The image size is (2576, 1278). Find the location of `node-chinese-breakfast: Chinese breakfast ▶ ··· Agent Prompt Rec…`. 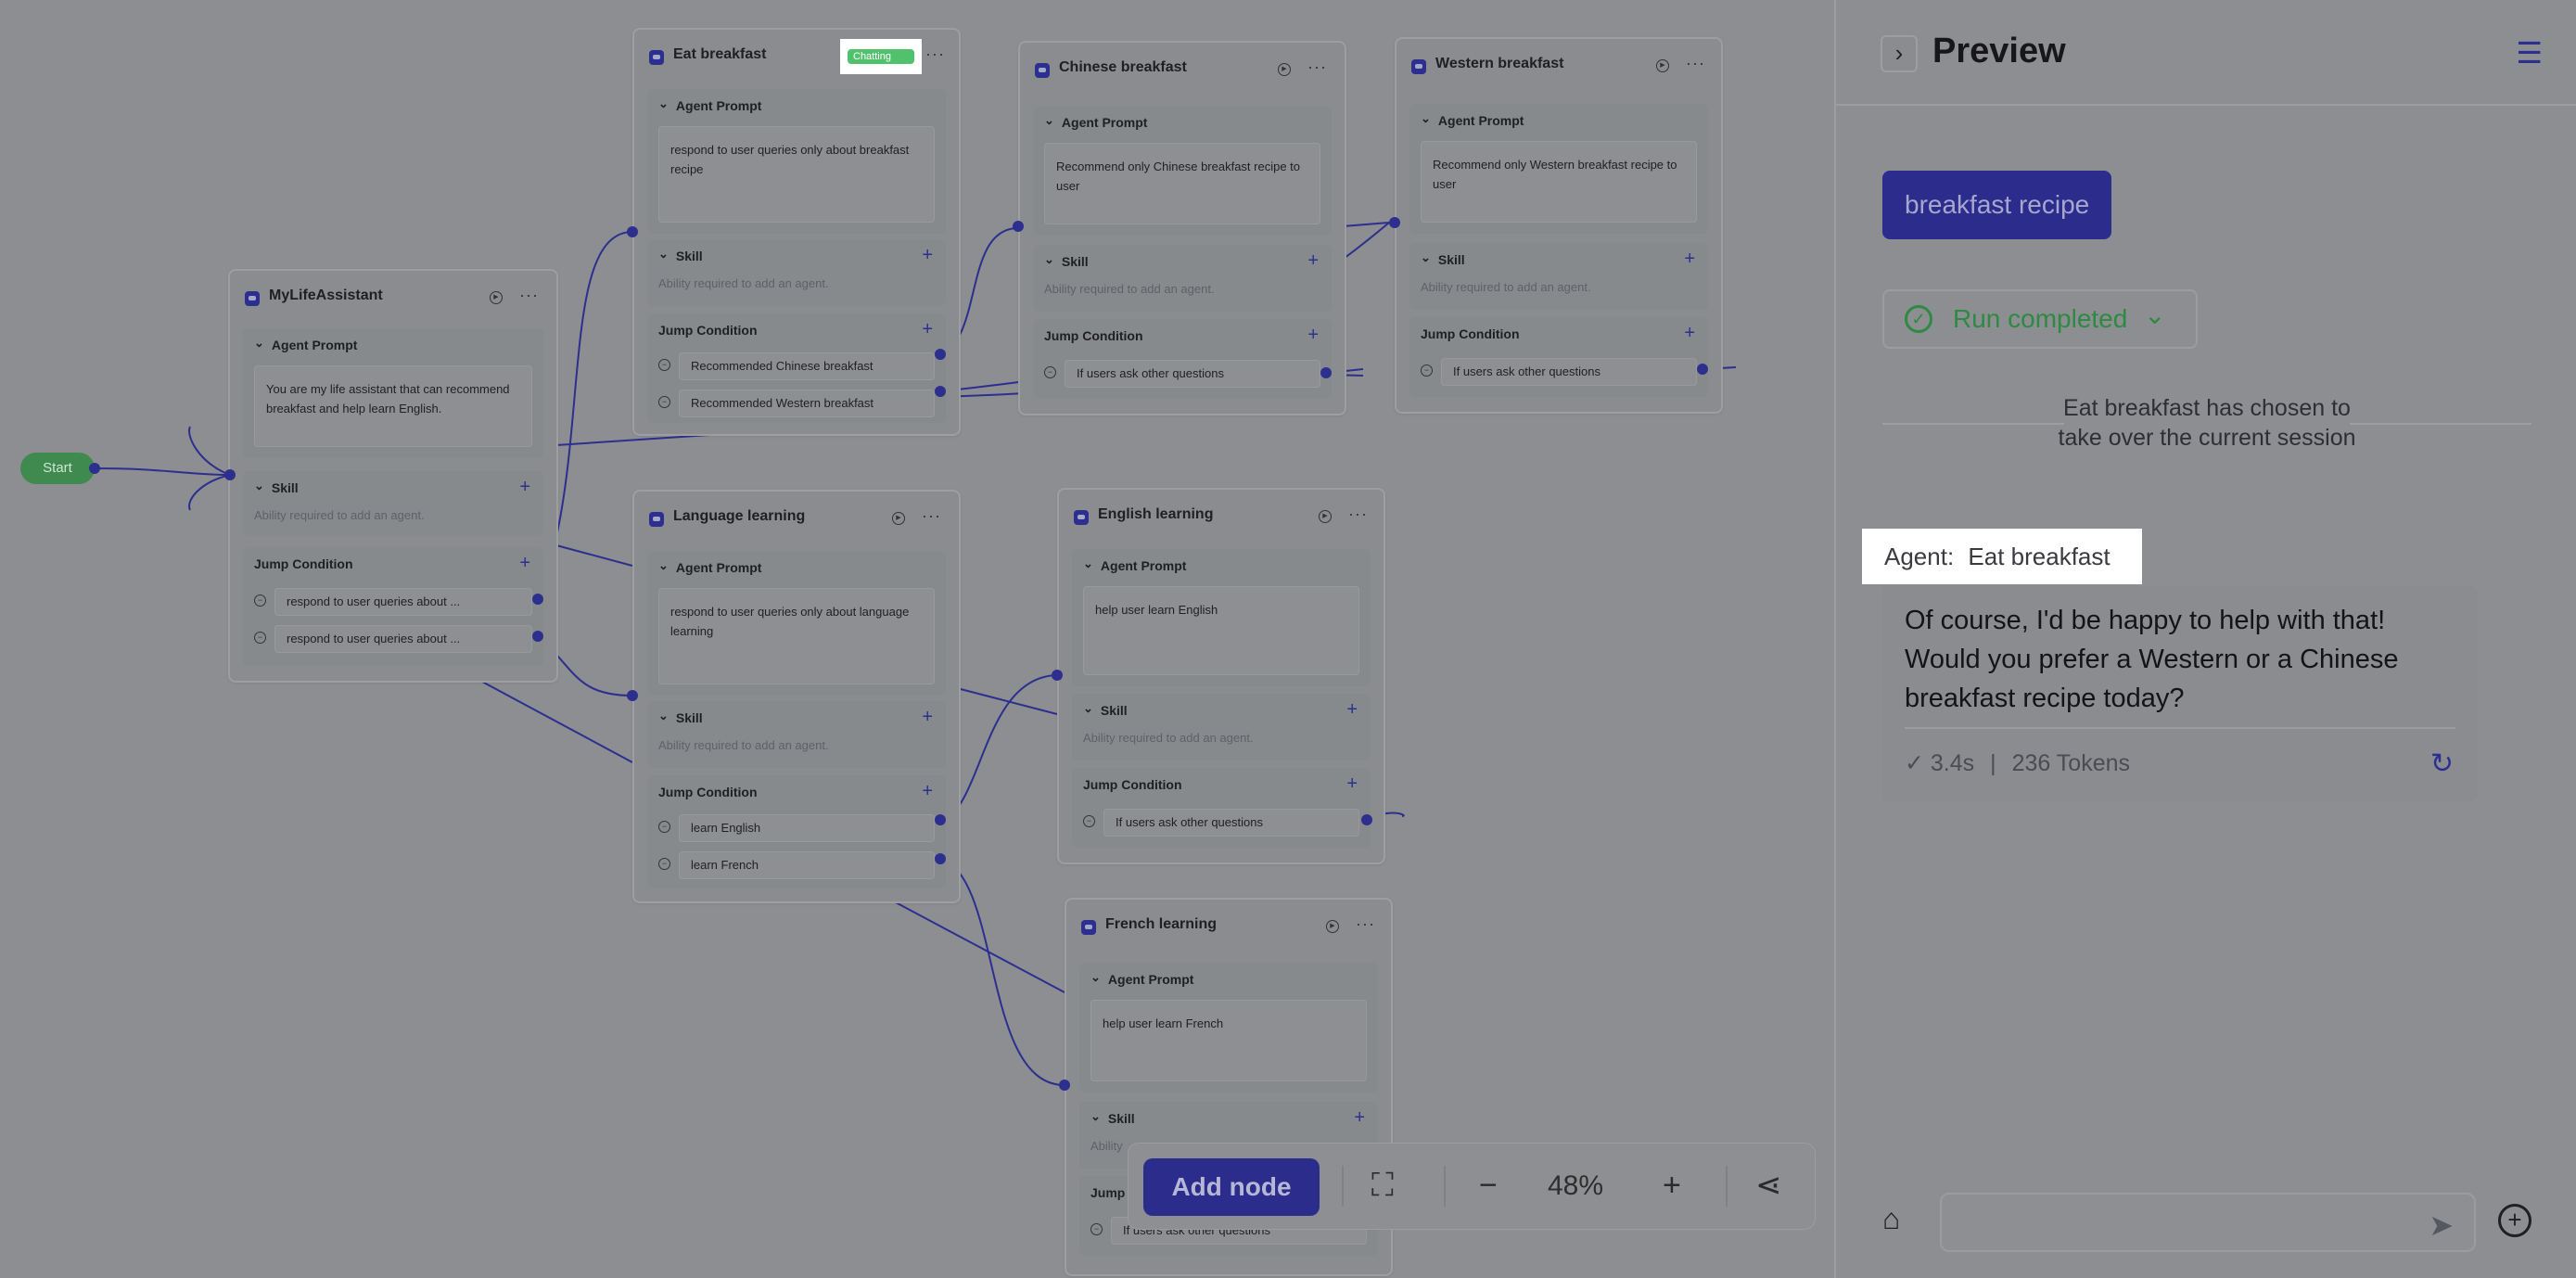

node-chinese-breakfast: Chinese breakfast ▶ ··· Agent Prompt Rec… is located at coordinates (1182, 228).